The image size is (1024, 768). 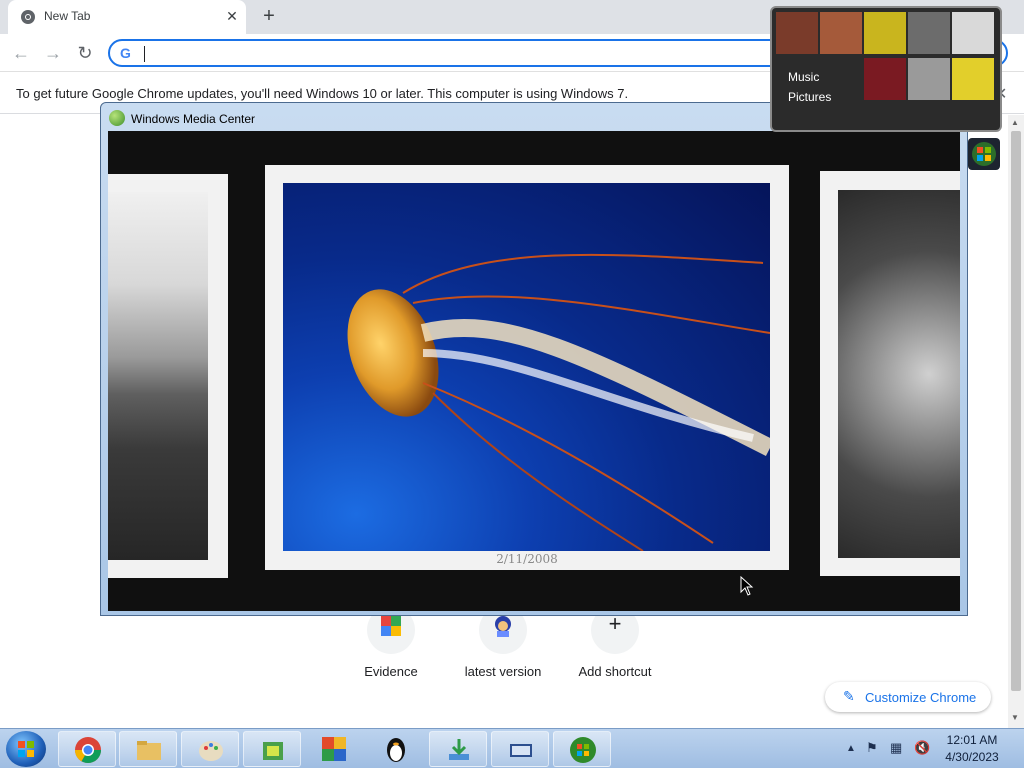 I want to click on keyboard-icon, so click(x=521, y=750).